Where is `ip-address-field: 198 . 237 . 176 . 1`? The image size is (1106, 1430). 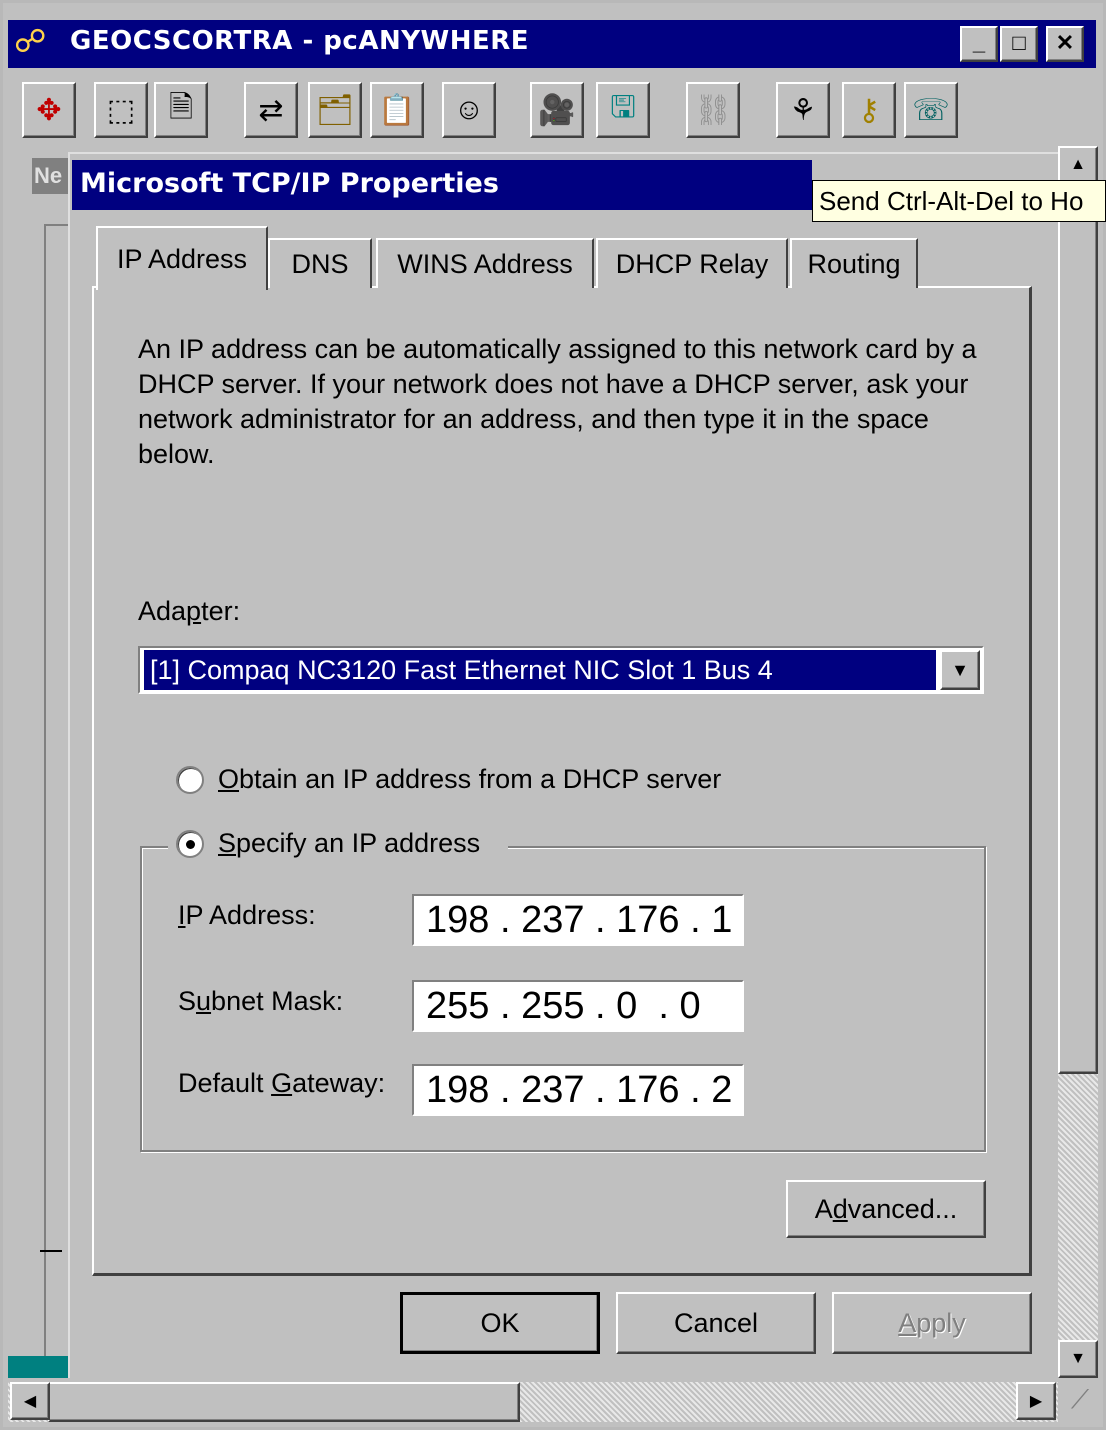 ip-address-field: 198 . 237 . 176 . 1 is located at coordinates (578, 920).